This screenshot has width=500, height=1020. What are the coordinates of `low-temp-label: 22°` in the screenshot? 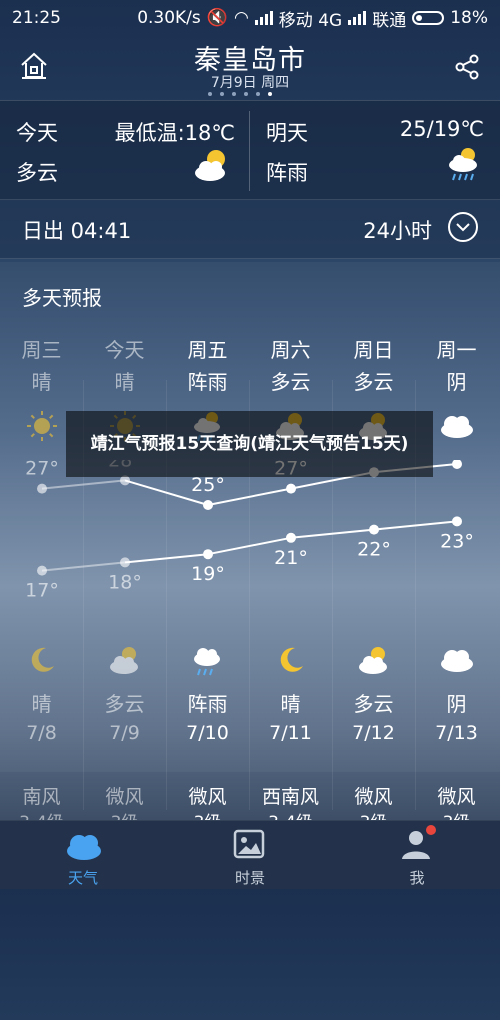 It's located at (374, 550).